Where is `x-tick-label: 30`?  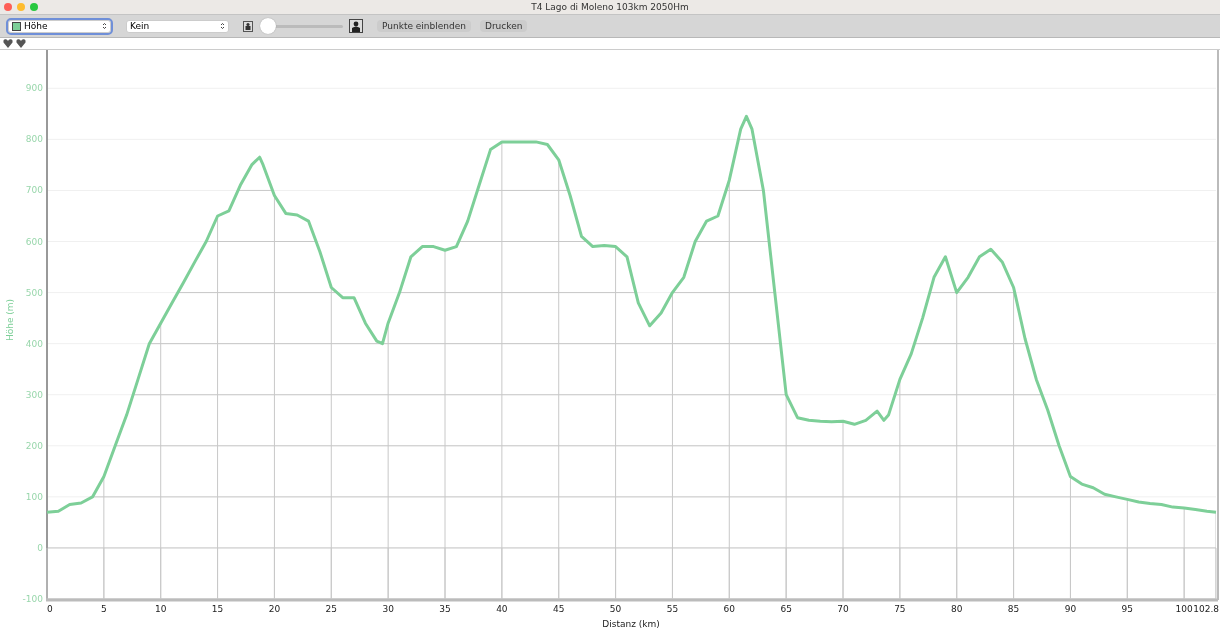 x-tick-label: 30 is located at coordinates (388, 609).